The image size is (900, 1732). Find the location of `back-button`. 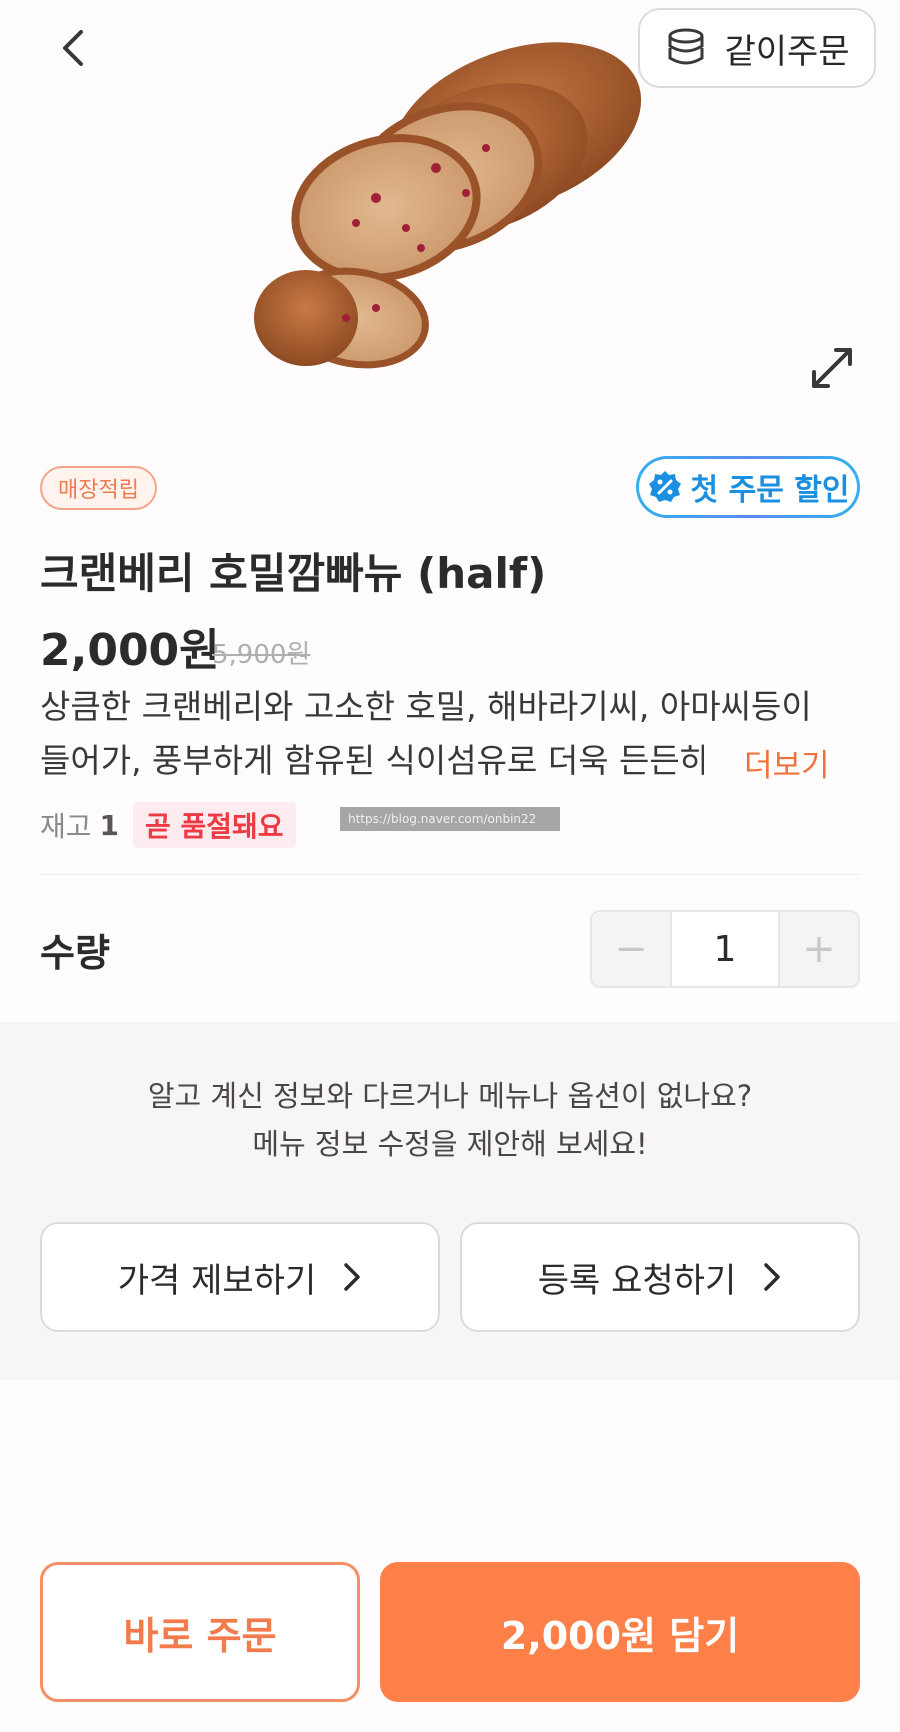

back-button is located at coordinates (74, 48).